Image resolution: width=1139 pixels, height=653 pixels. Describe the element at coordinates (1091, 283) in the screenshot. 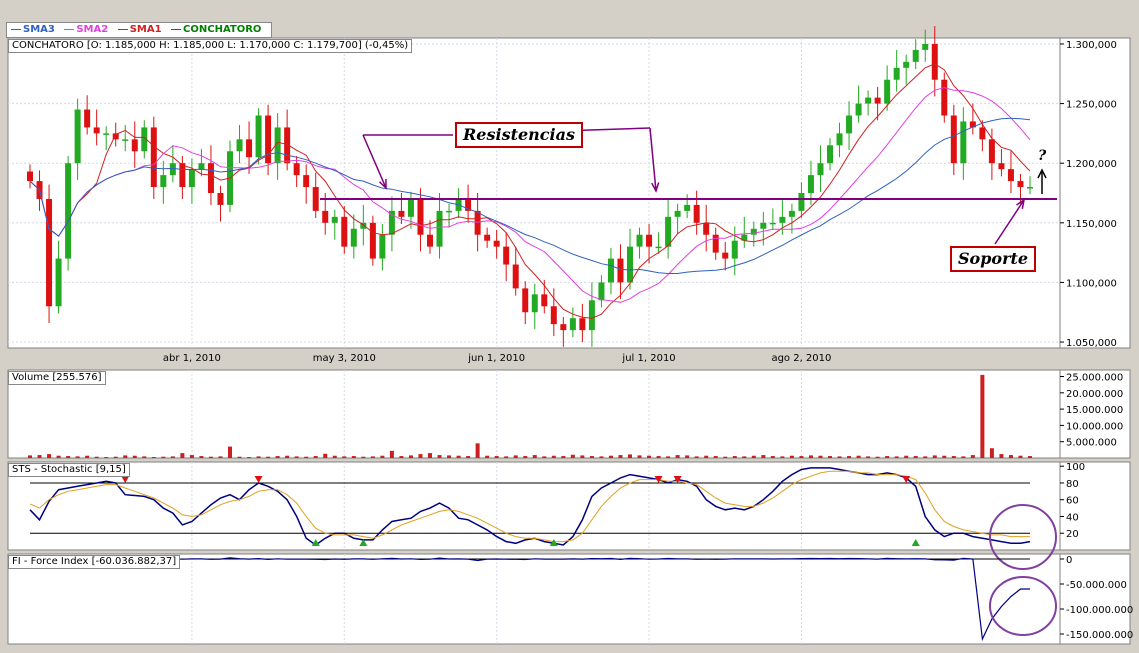

I see `y-tick-label: 1.100,000` at that location.